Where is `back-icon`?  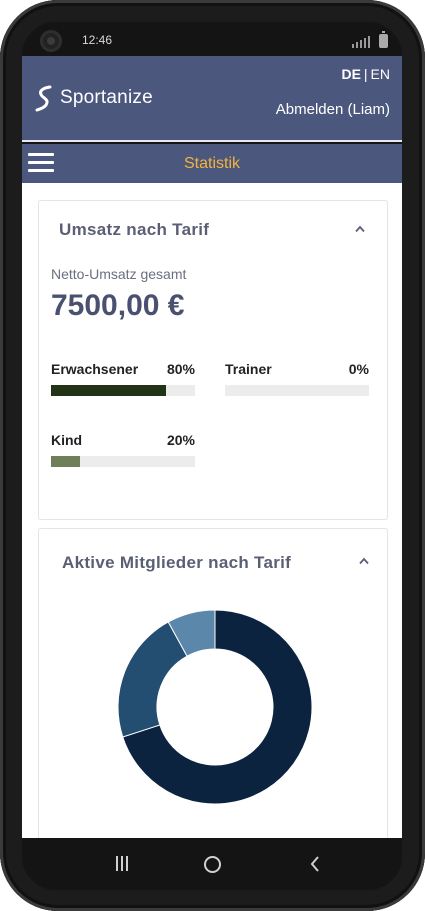 back-icon is located at coordinates (315, 864).